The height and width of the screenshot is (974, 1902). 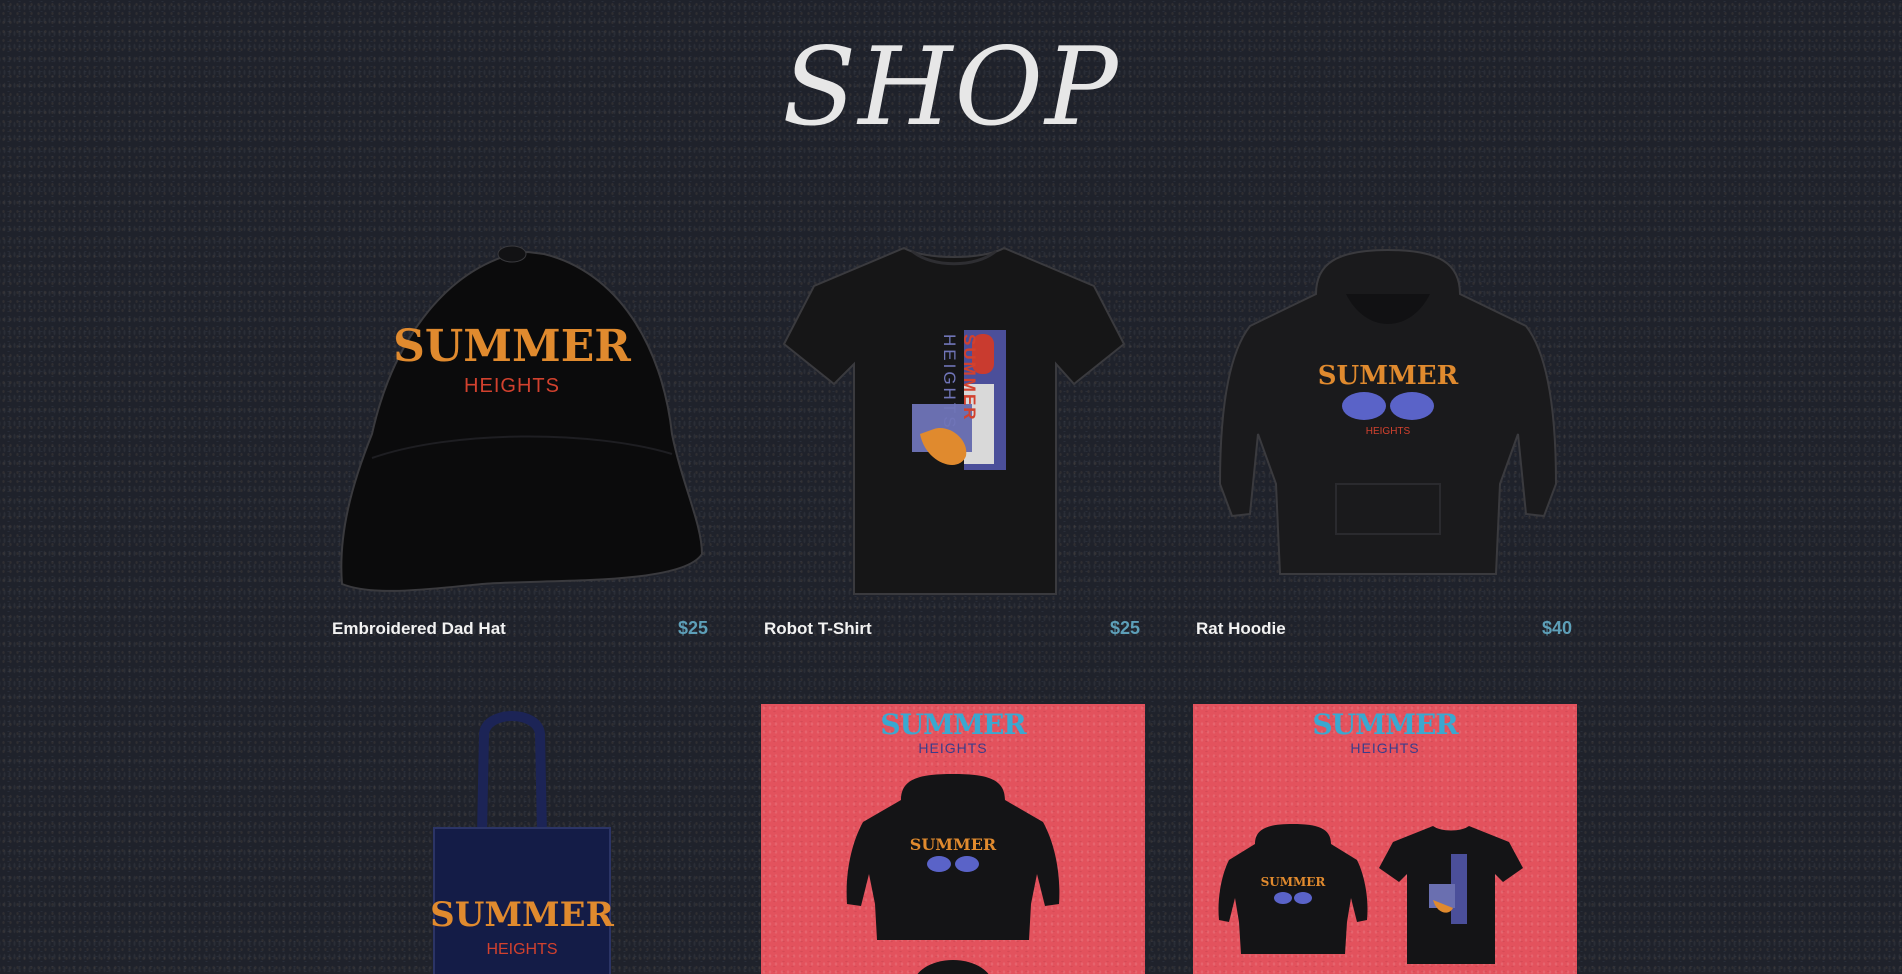 What do you see at coordinates (512, 346) in the screenshot?
I see `hat-logo-summer: SUMMER` at bounding box center [512, 346].